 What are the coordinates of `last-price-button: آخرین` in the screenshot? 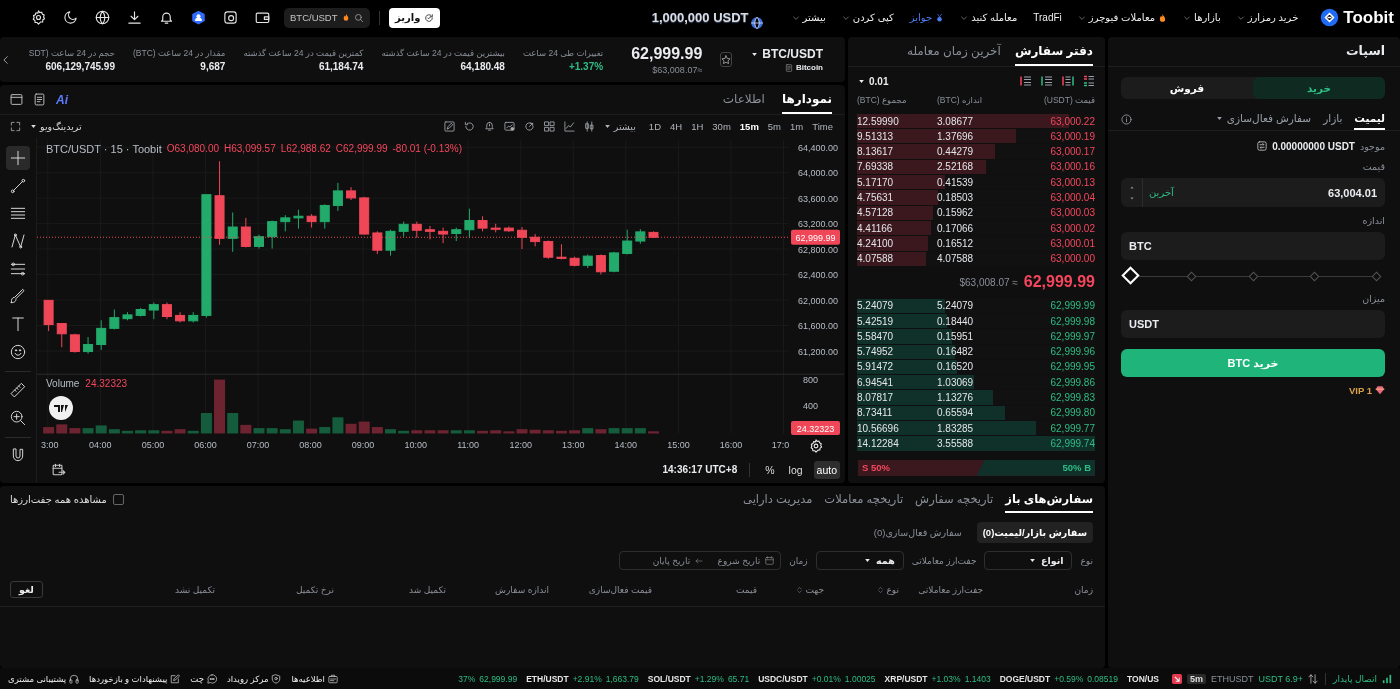 It's located at (1161, 192).